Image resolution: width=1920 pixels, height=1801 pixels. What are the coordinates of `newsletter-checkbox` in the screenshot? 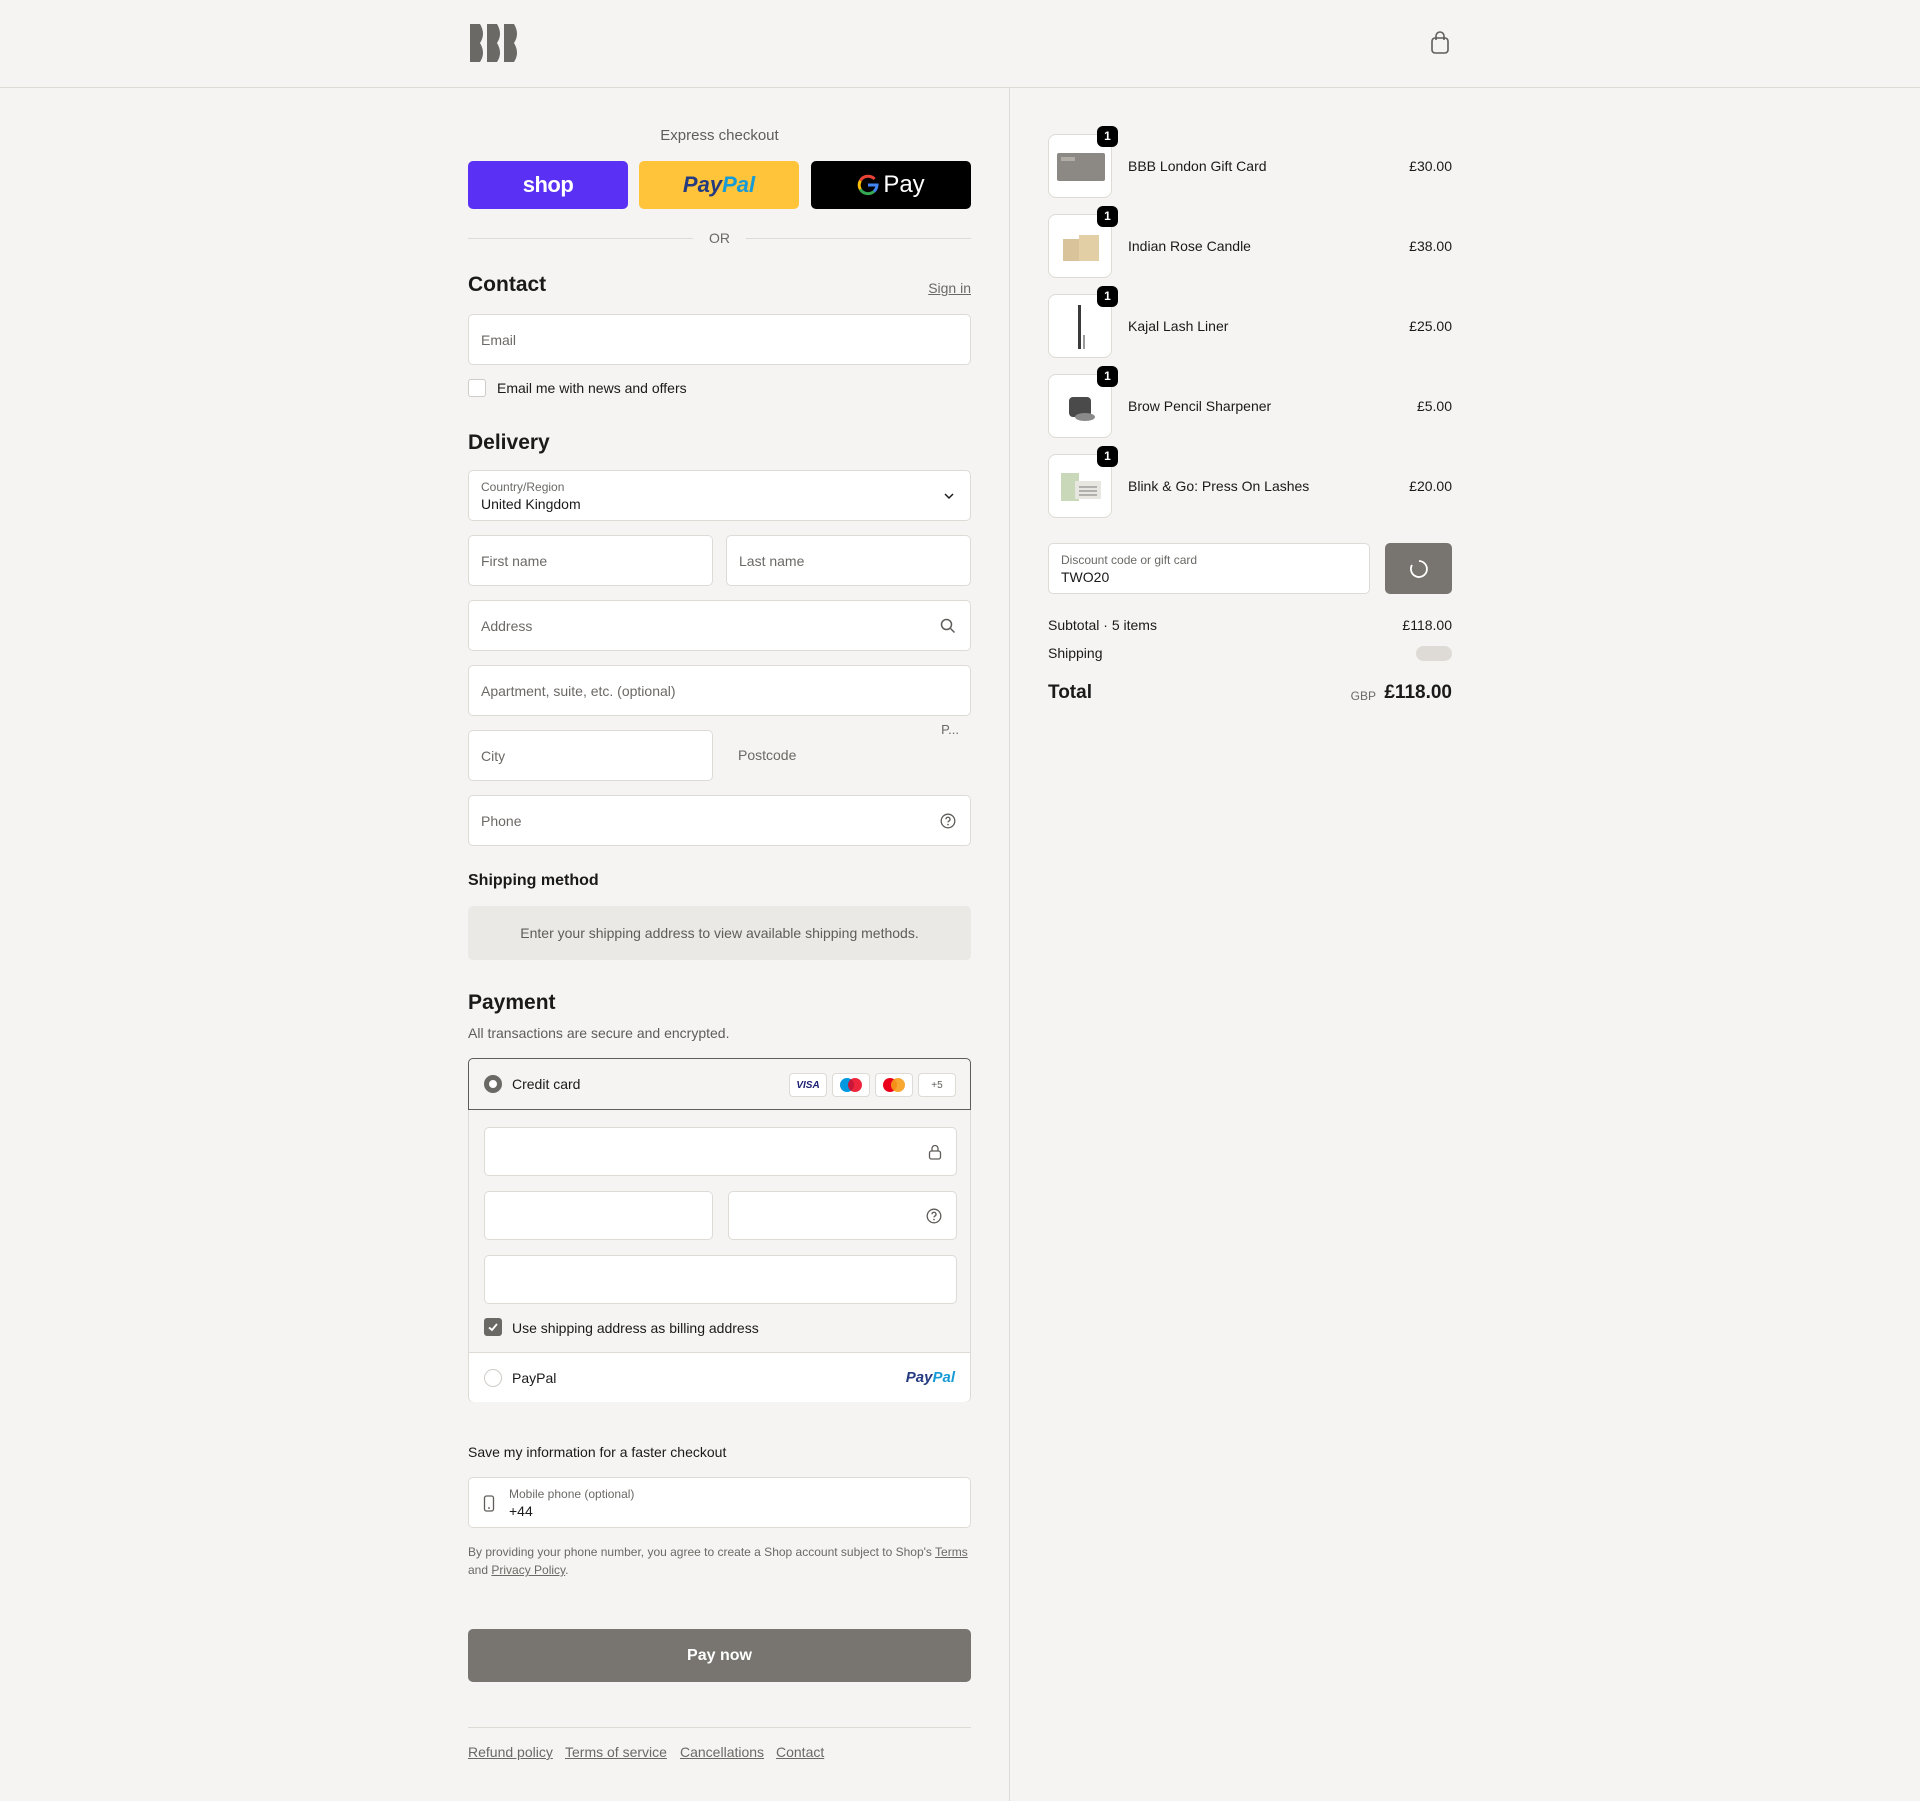 It's located at (477, 388).